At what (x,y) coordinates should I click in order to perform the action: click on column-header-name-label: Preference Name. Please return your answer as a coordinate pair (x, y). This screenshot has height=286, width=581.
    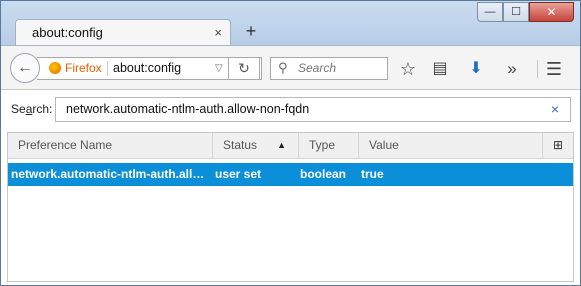
    Looking at the image, I should click on (65, 145).